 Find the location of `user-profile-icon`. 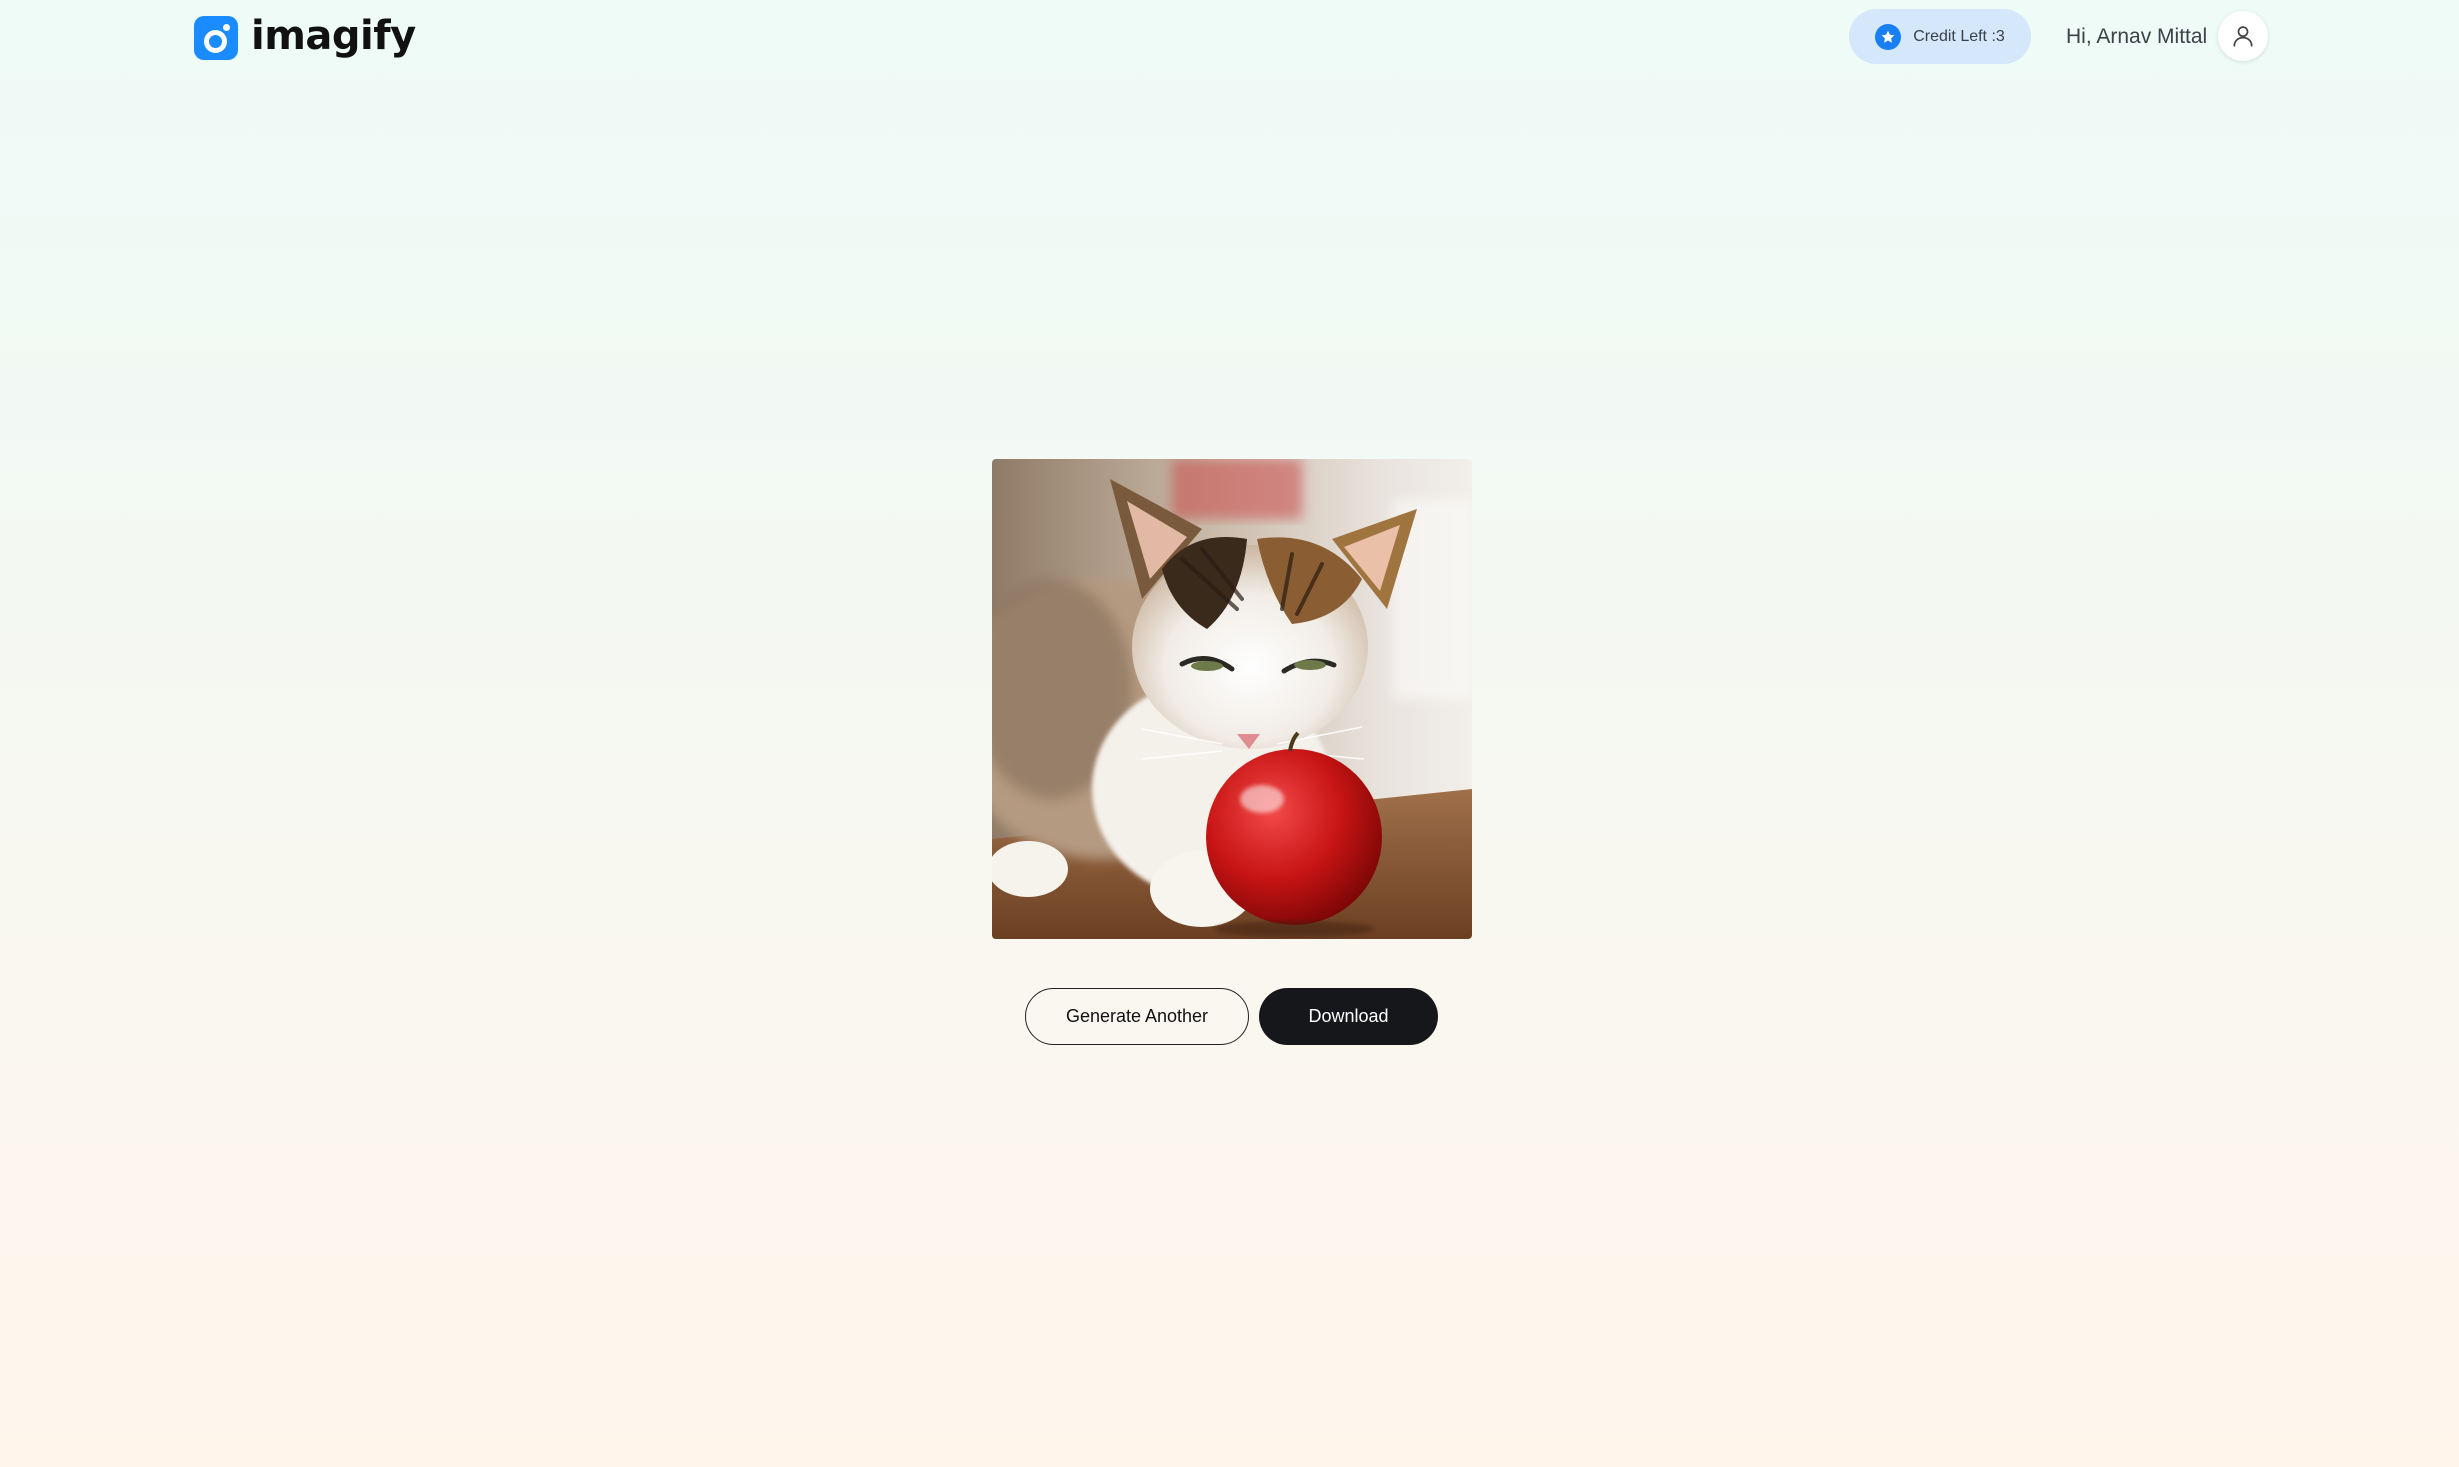

user-profile-icon is located at coordinates (2243, 36).